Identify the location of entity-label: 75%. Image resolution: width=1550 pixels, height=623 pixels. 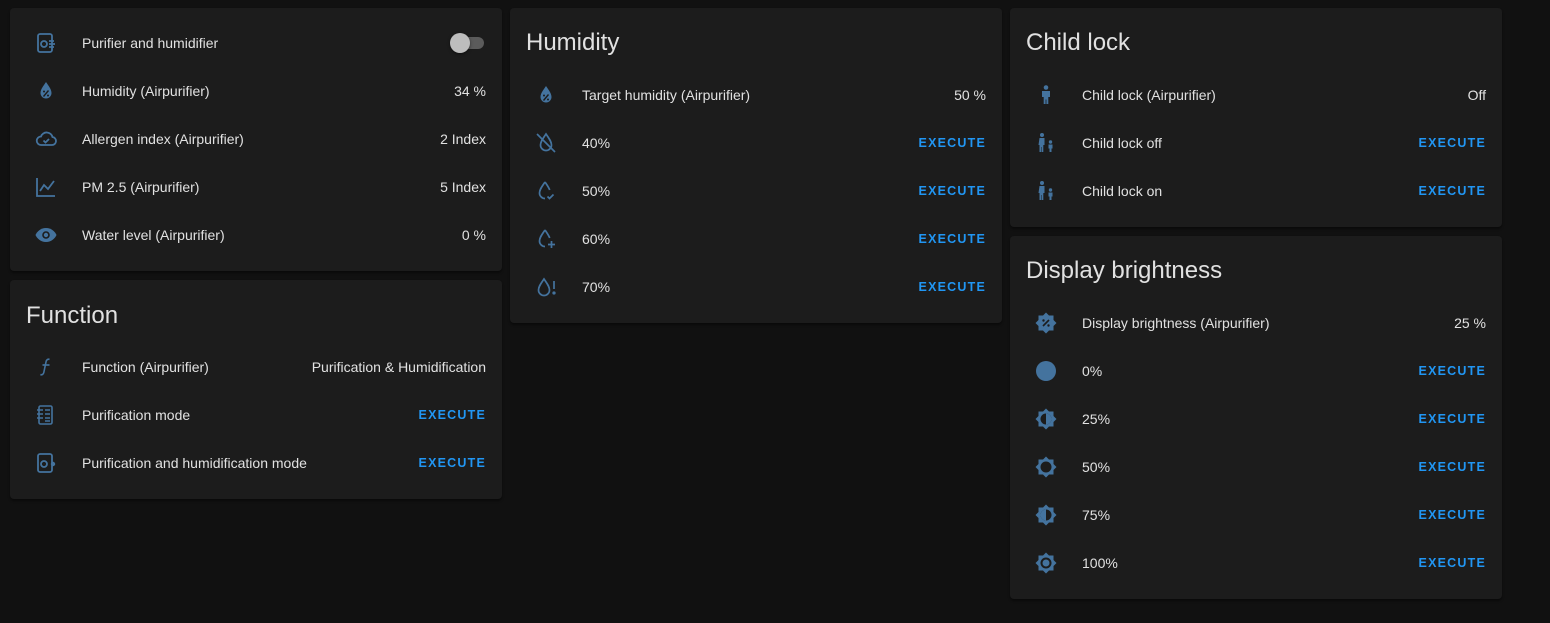
(1096, 515).